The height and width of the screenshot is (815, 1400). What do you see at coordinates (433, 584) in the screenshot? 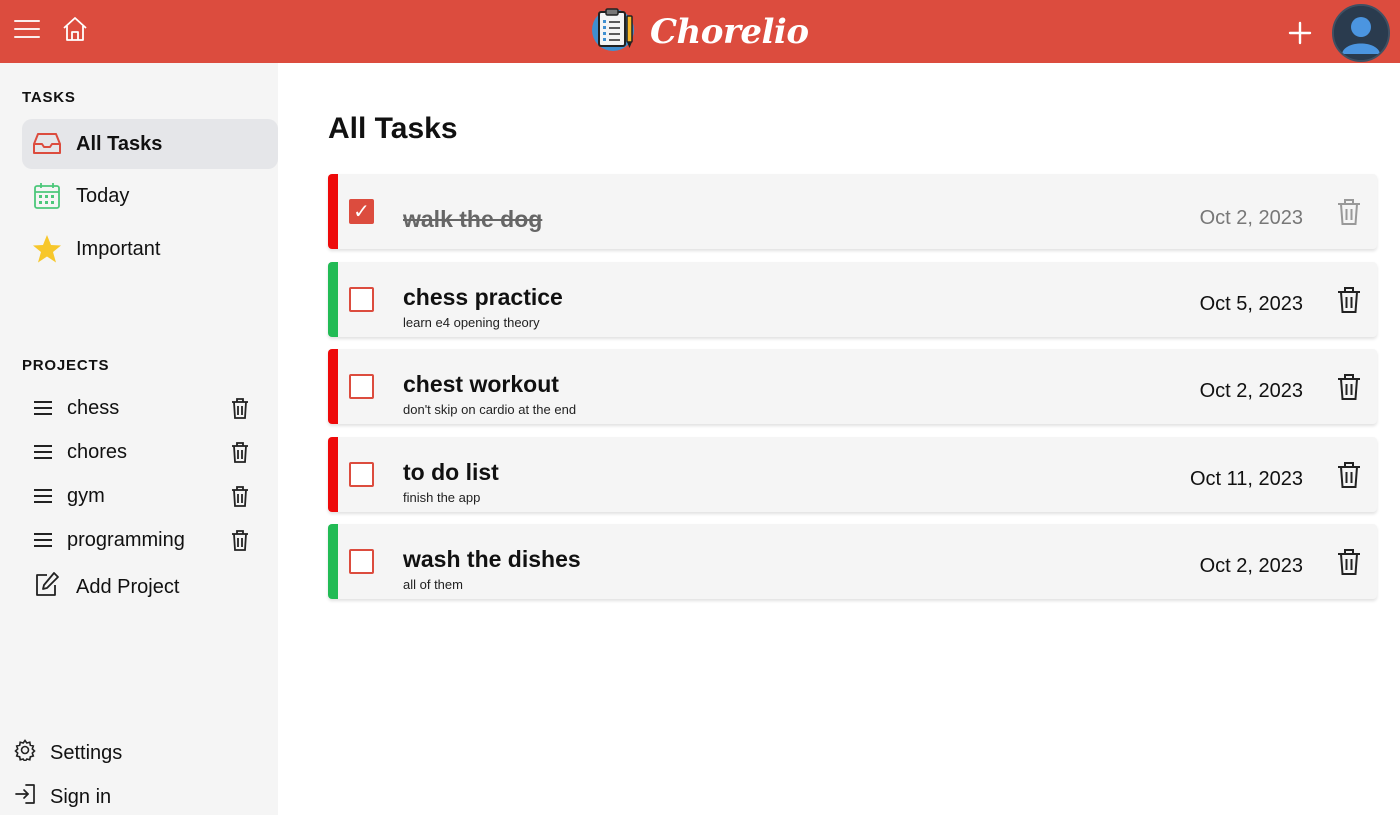
I see `task-description: all of them` at bounding box center [433, 584].